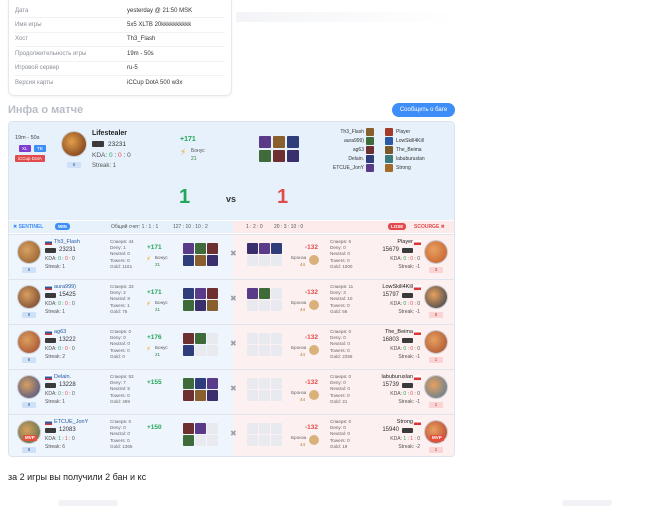  Describe the element at coordinates (397, 287) in the screenshot. I see `player-name: LowSkill4Kill` at that location.